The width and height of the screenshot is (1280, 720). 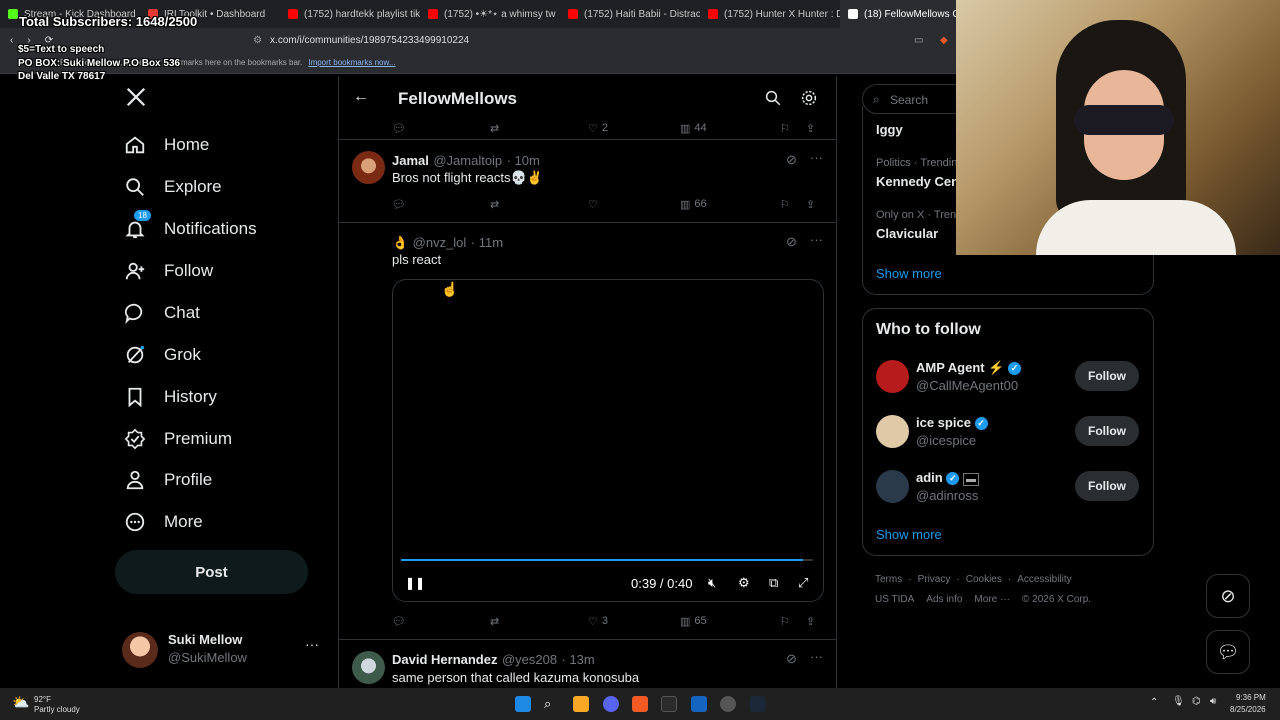 What do you see at coordinates (1008, 492) in the screenshot?
I see `follow-suggestion: adin ✓ ▬ @adinross Follow` at bounding box center [1008, 492].